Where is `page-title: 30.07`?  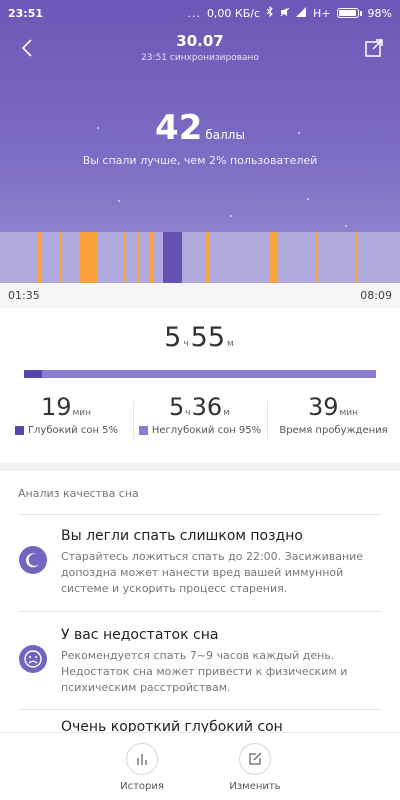 page-title: 30.07 is located at coordinates (200, 41).